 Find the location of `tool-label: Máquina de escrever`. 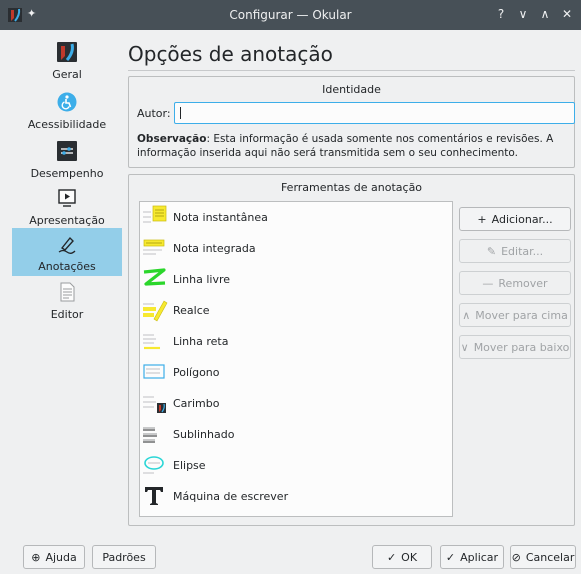

tool-label: Máquina de escrever is located at coordinates (231, 496).